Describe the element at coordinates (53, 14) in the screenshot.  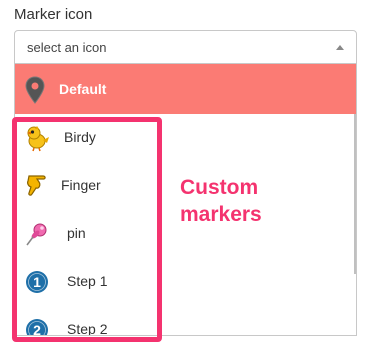
I see `marker-icon-label: Marker icon` at that location.